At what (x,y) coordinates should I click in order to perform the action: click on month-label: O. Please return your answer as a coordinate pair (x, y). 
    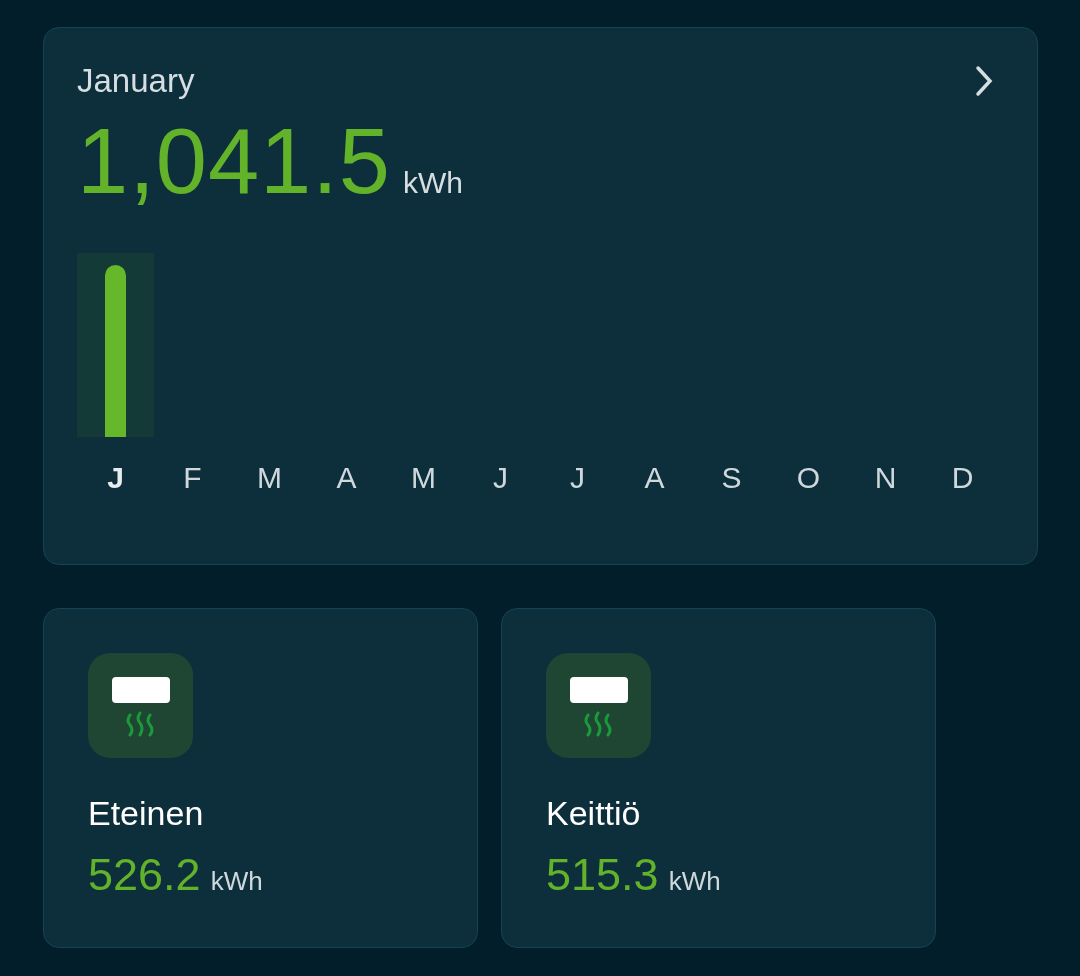
    Looking at the image, I should click on (808, 478).